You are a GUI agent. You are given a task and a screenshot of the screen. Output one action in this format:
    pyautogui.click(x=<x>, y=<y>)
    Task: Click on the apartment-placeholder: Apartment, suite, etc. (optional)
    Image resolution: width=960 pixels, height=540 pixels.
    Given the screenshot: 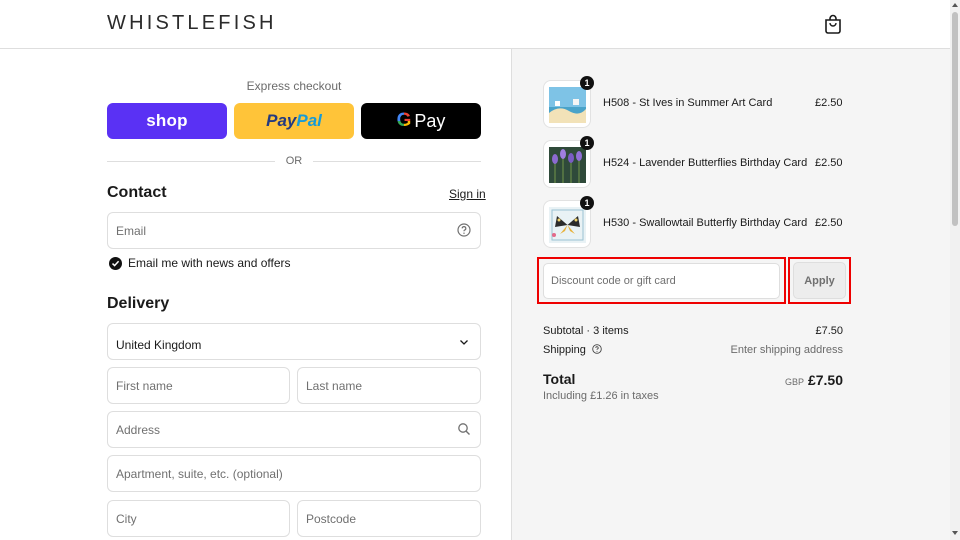 What is the action you would take?
    pyautogui.click(x=199, y=473)
    